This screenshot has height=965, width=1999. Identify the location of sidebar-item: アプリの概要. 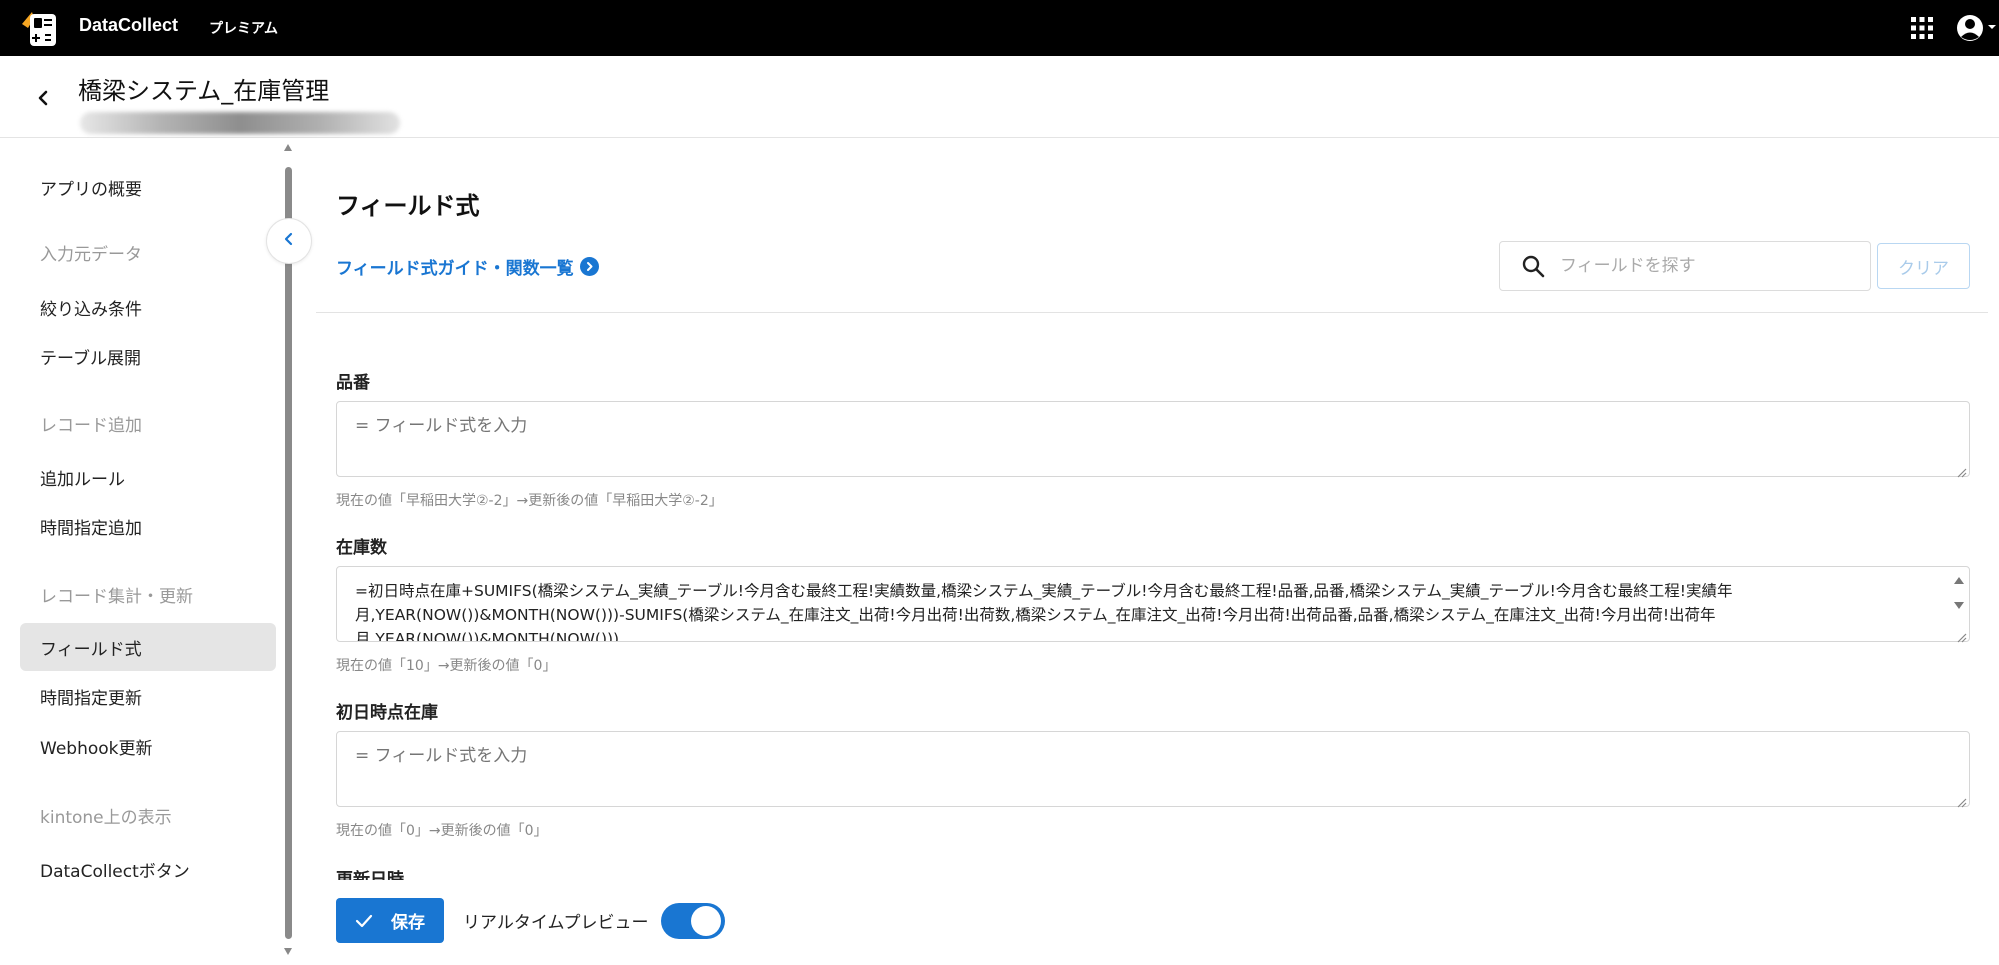
(148, 187).